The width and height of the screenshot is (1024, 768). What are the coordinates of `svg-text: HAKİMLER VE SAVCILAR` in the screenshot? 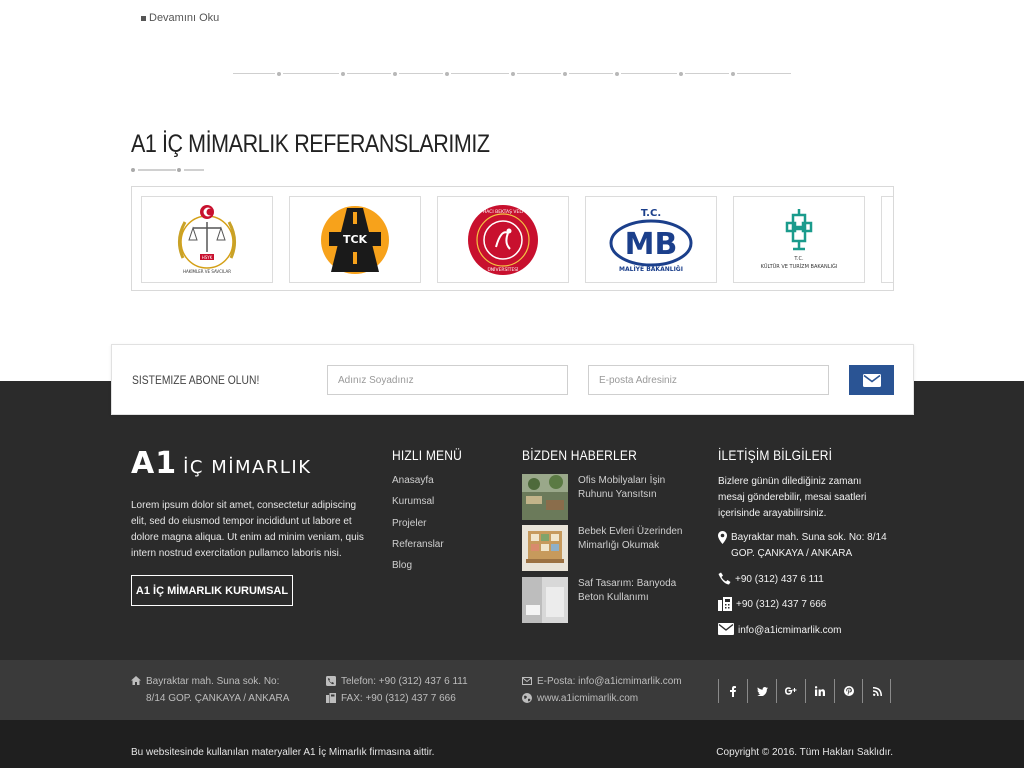 It's located at (207, 271).